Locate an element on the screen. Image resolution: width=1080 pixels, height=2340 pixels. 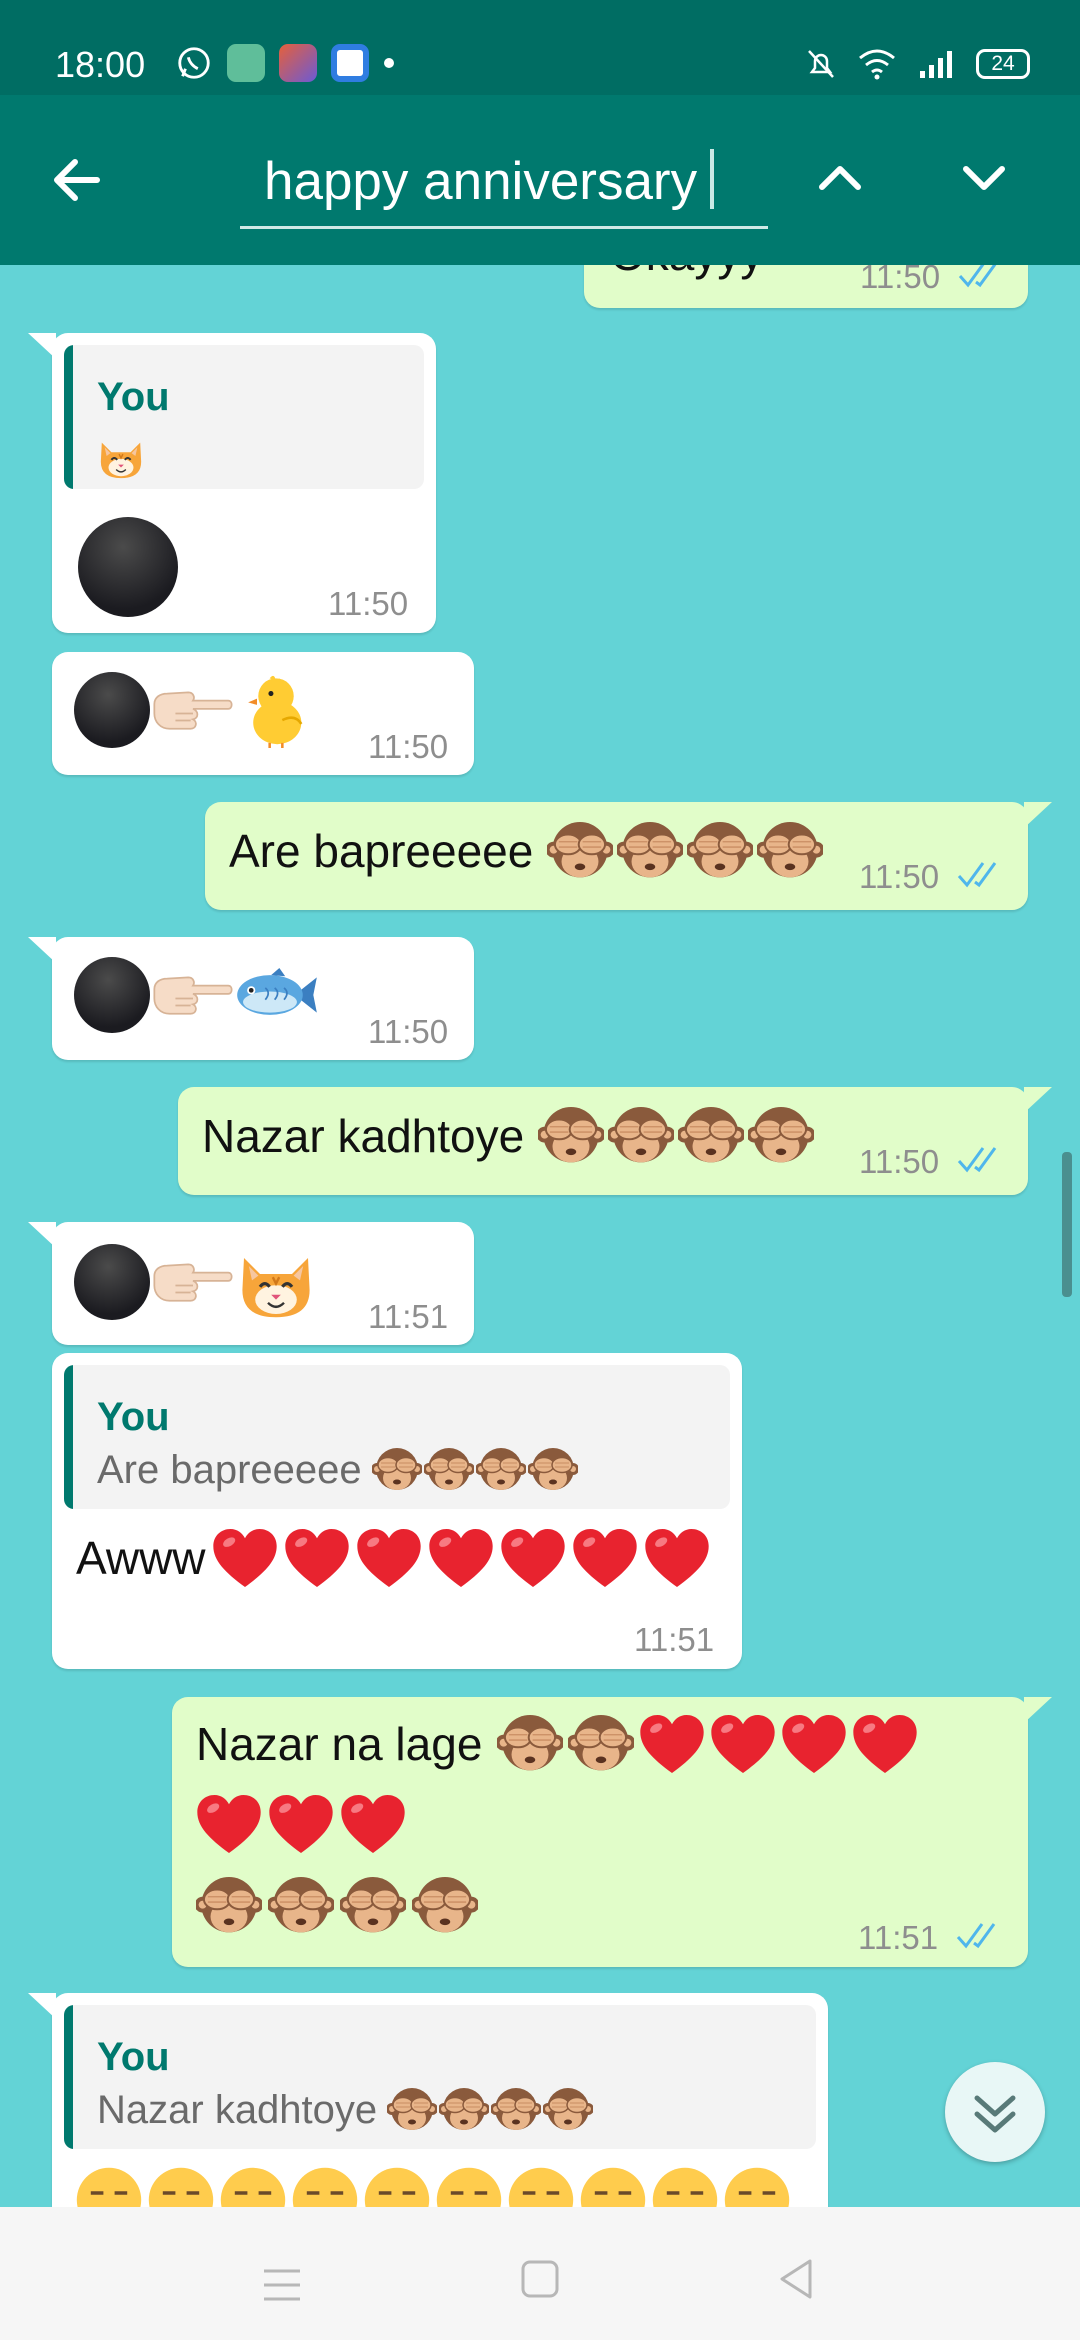
message-bubble-incoming: You 11:50 is located at coordinates (232, 483).